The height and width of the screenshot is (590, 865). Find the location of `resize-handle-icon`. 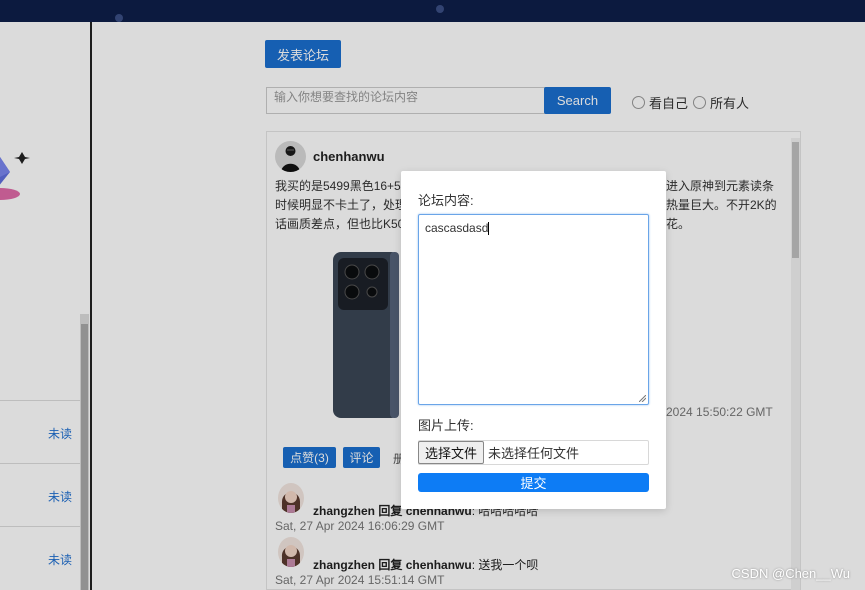

resize-handle-icon is located at coordinates (642, 398).